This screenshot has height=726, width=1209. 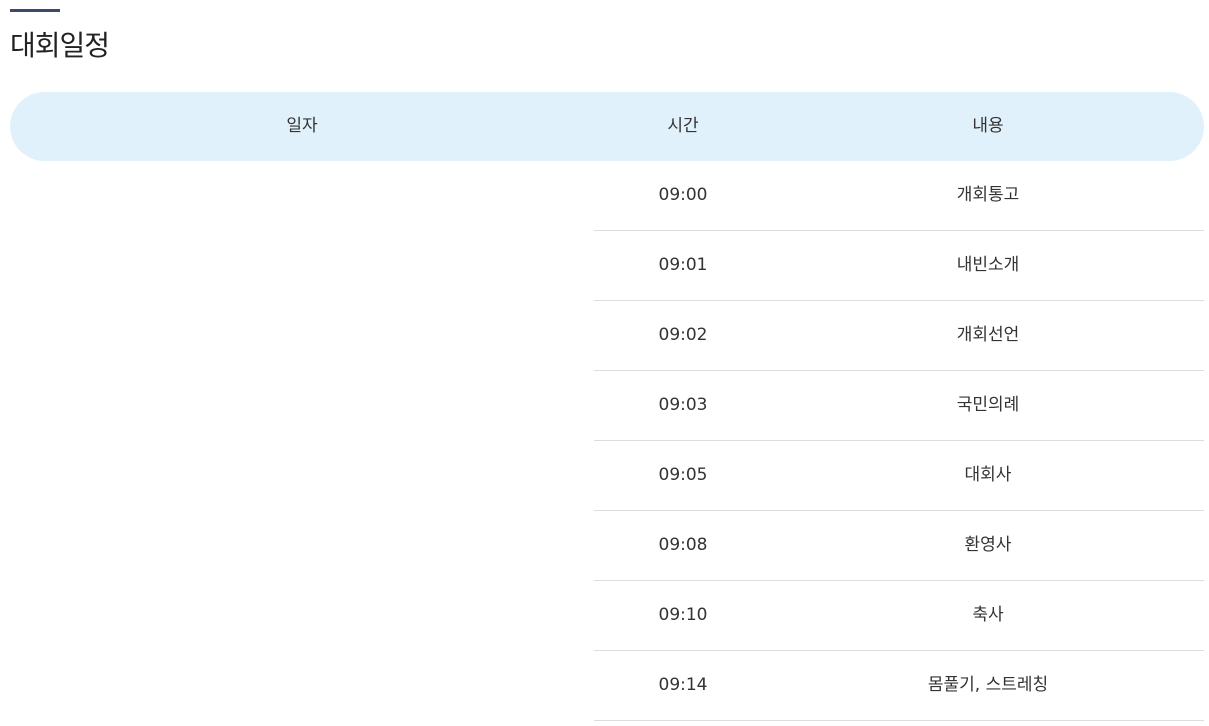 I want to click on table-row: 09:08 환영사, so click(x=899, y=546).